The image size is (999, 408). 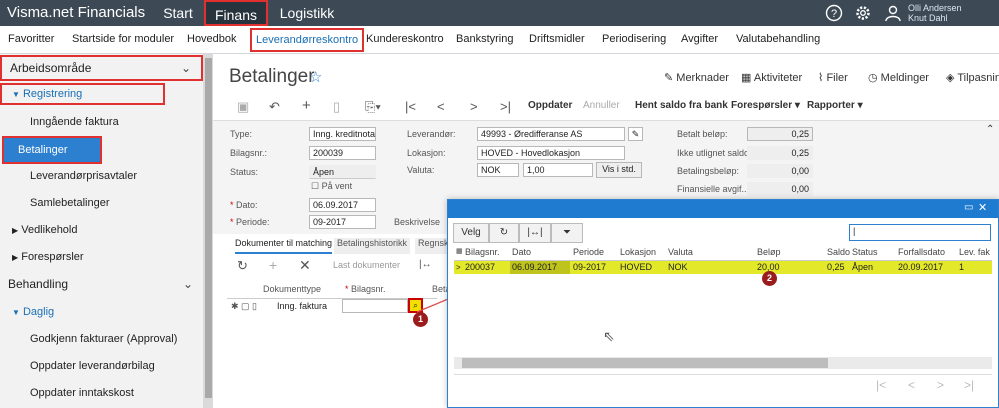 I want to click on group-foresporsler: ▶ Forespørsler, so click(x=101, y=257).